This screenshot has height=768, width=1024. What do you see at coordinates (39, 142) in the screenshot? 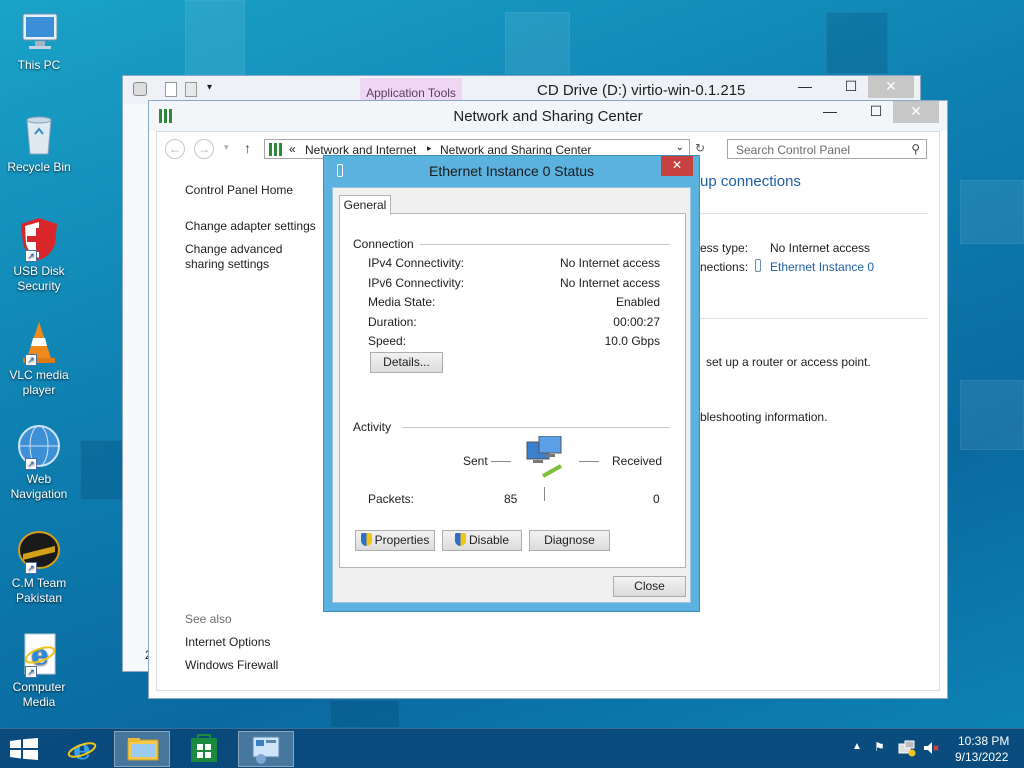
I see `desktop-icon-recycle-bin: Recycle Bin` at bounding box center [39, 142].